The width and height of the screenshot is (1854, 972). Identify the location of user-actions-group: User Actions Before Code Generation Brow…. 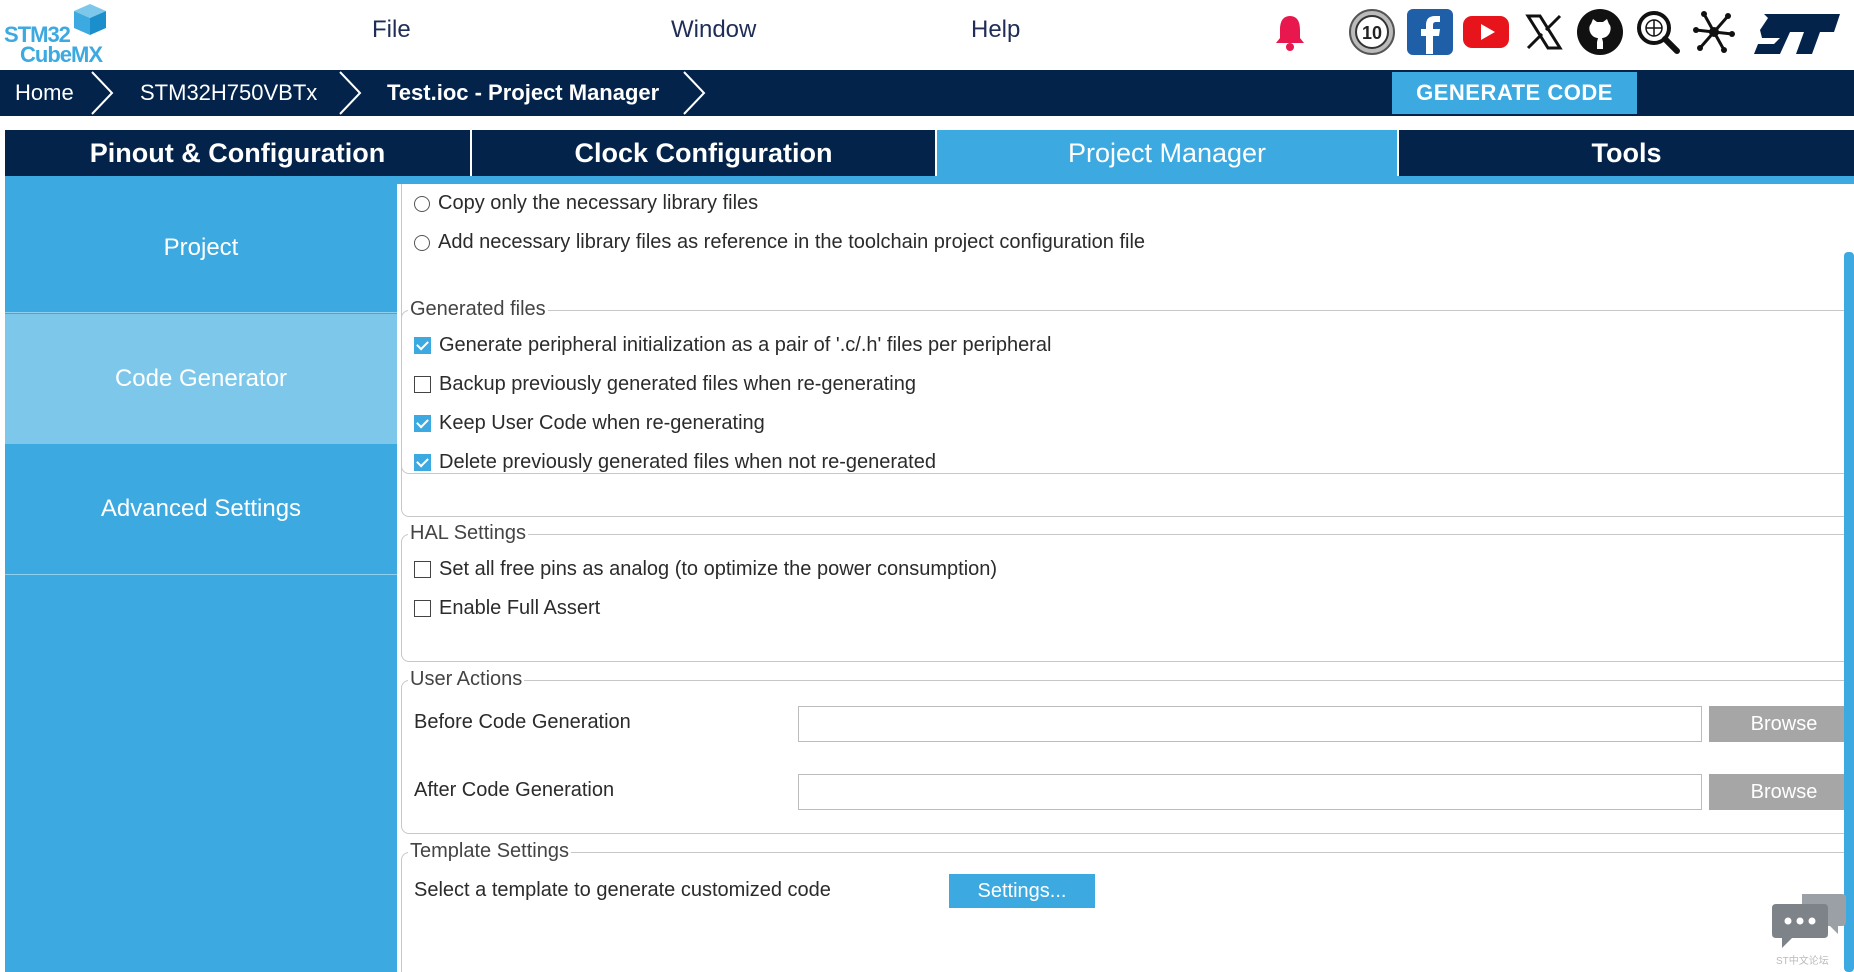
(1122, 751).